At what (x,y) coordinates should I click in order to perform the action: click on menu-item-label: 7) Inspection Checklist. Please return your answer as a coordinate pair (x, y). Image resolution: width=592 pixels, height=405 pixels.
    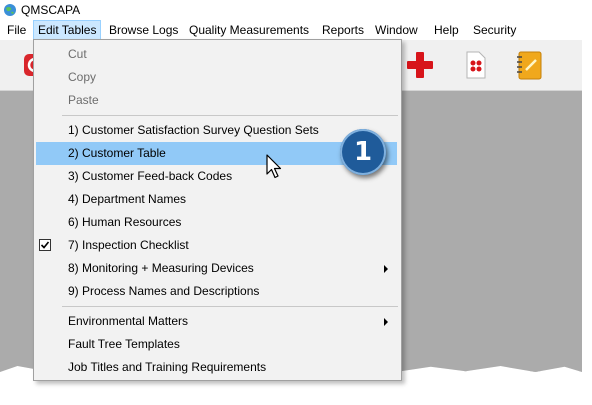
    Looking at the image, I should click on (128, 245).